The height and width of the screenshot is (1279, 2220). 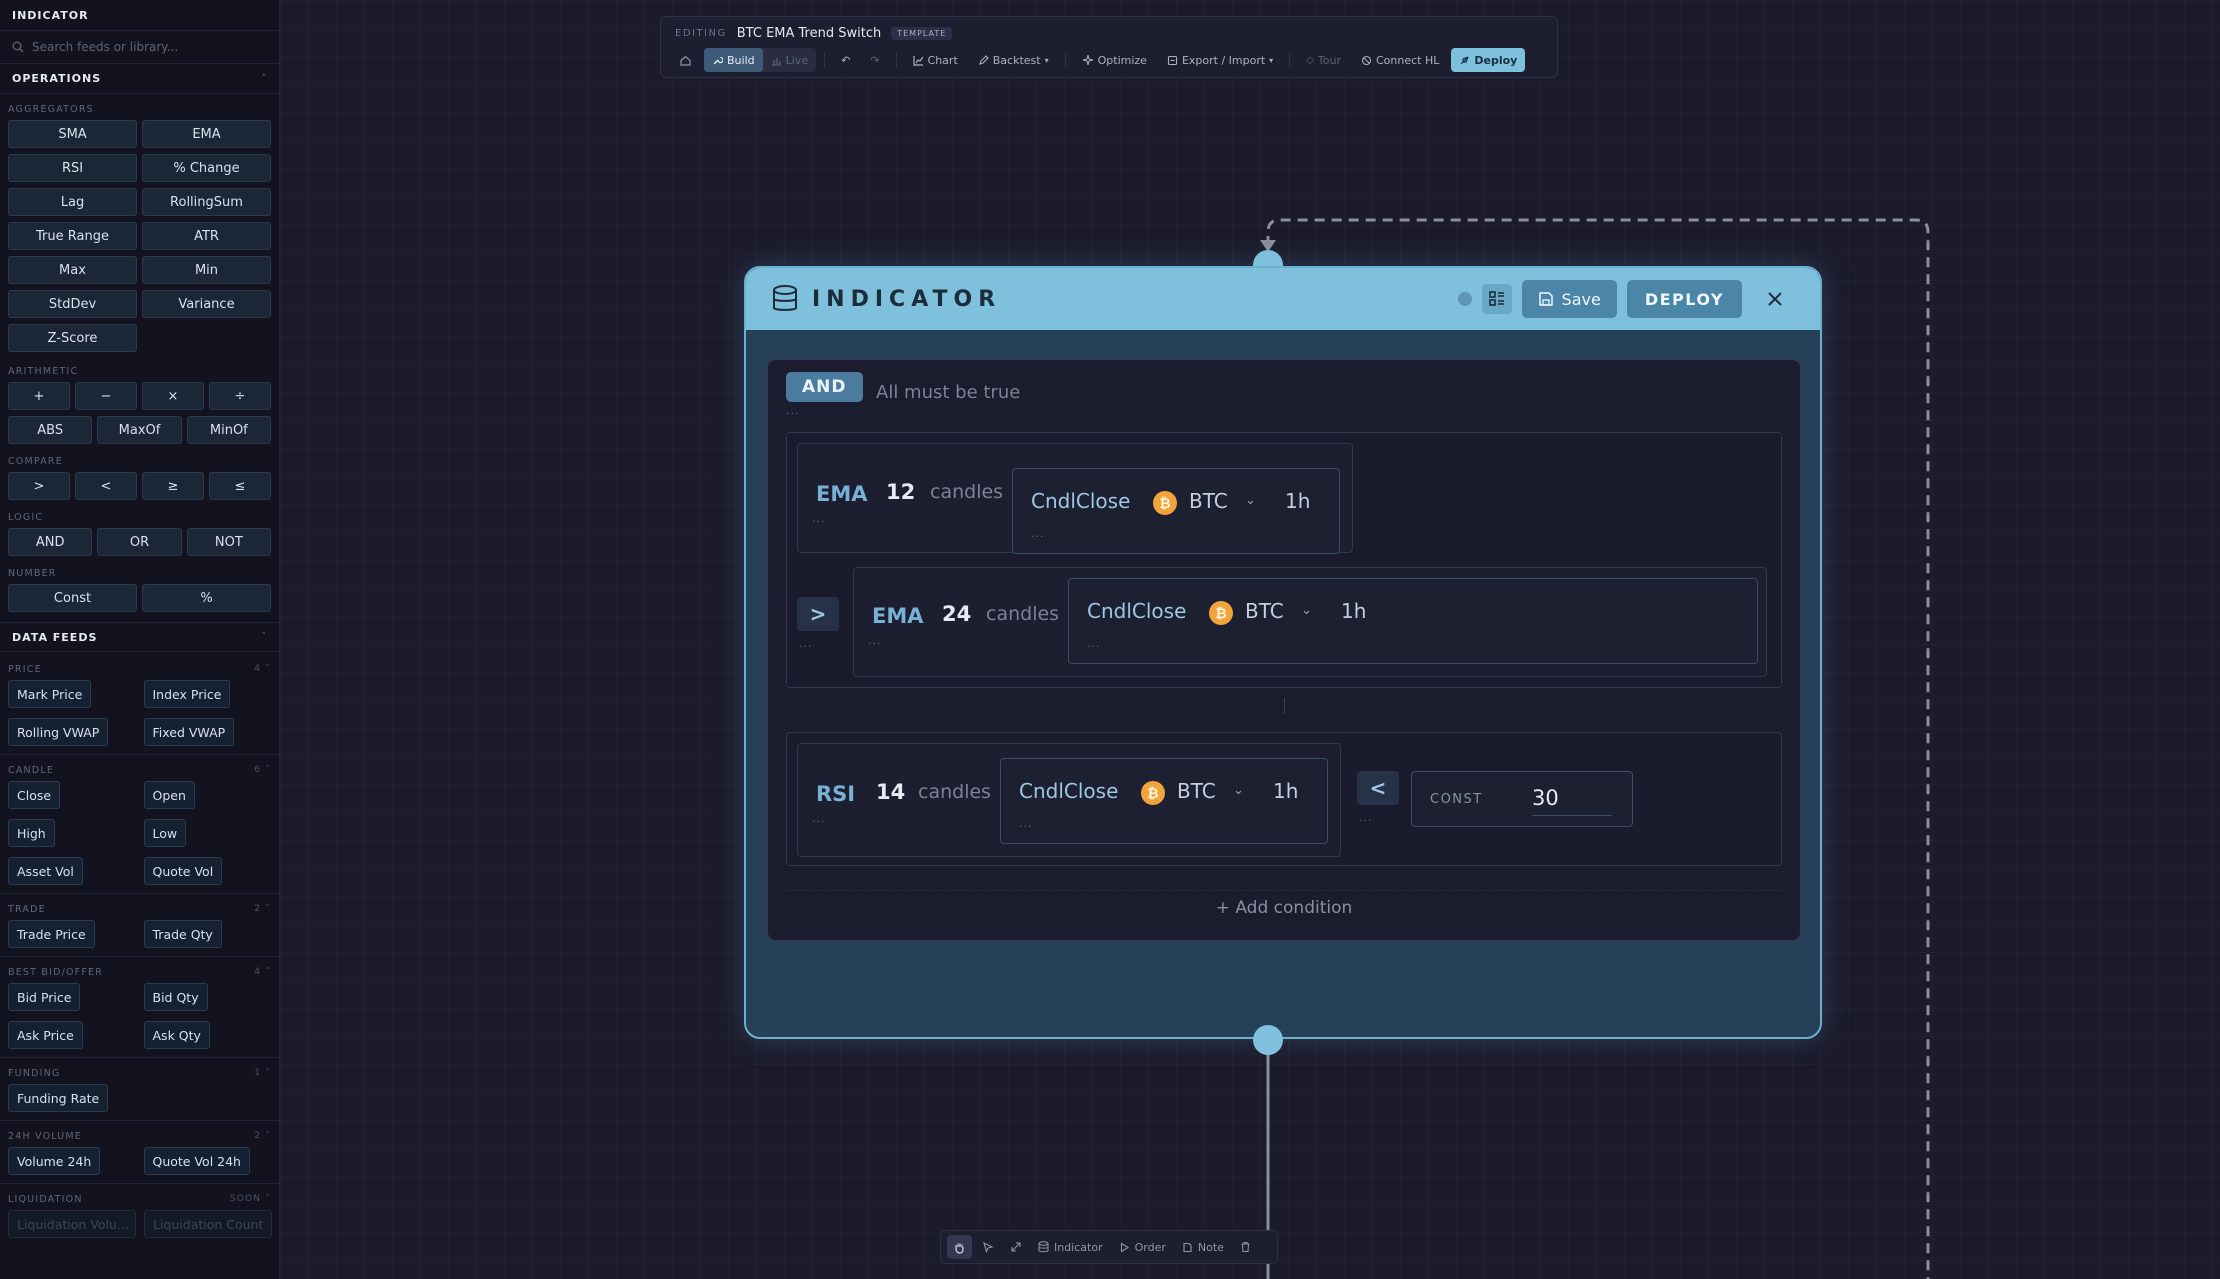 What do you see at coordinates (39, 396) in the screenshot?
I see `op-add: +` at bounding box center [39, 396].